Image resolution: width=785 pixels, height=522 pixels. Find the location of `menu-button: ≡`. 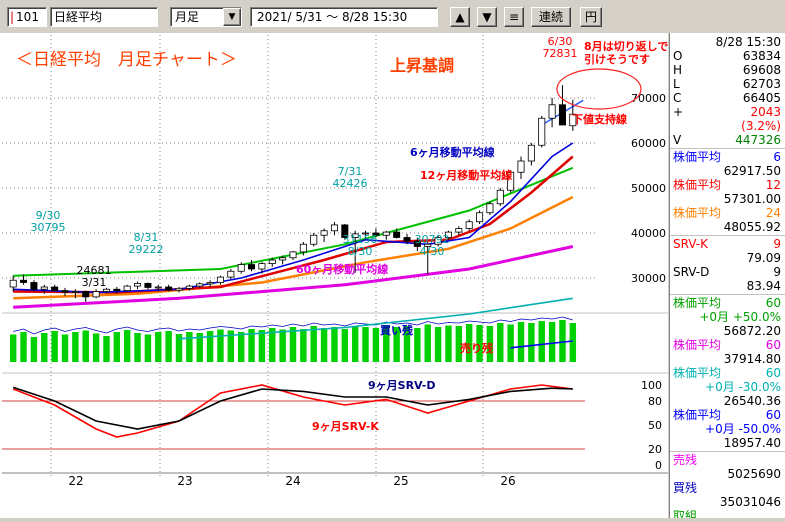

menu-button: ≡ is located at coordinates (514, 17).